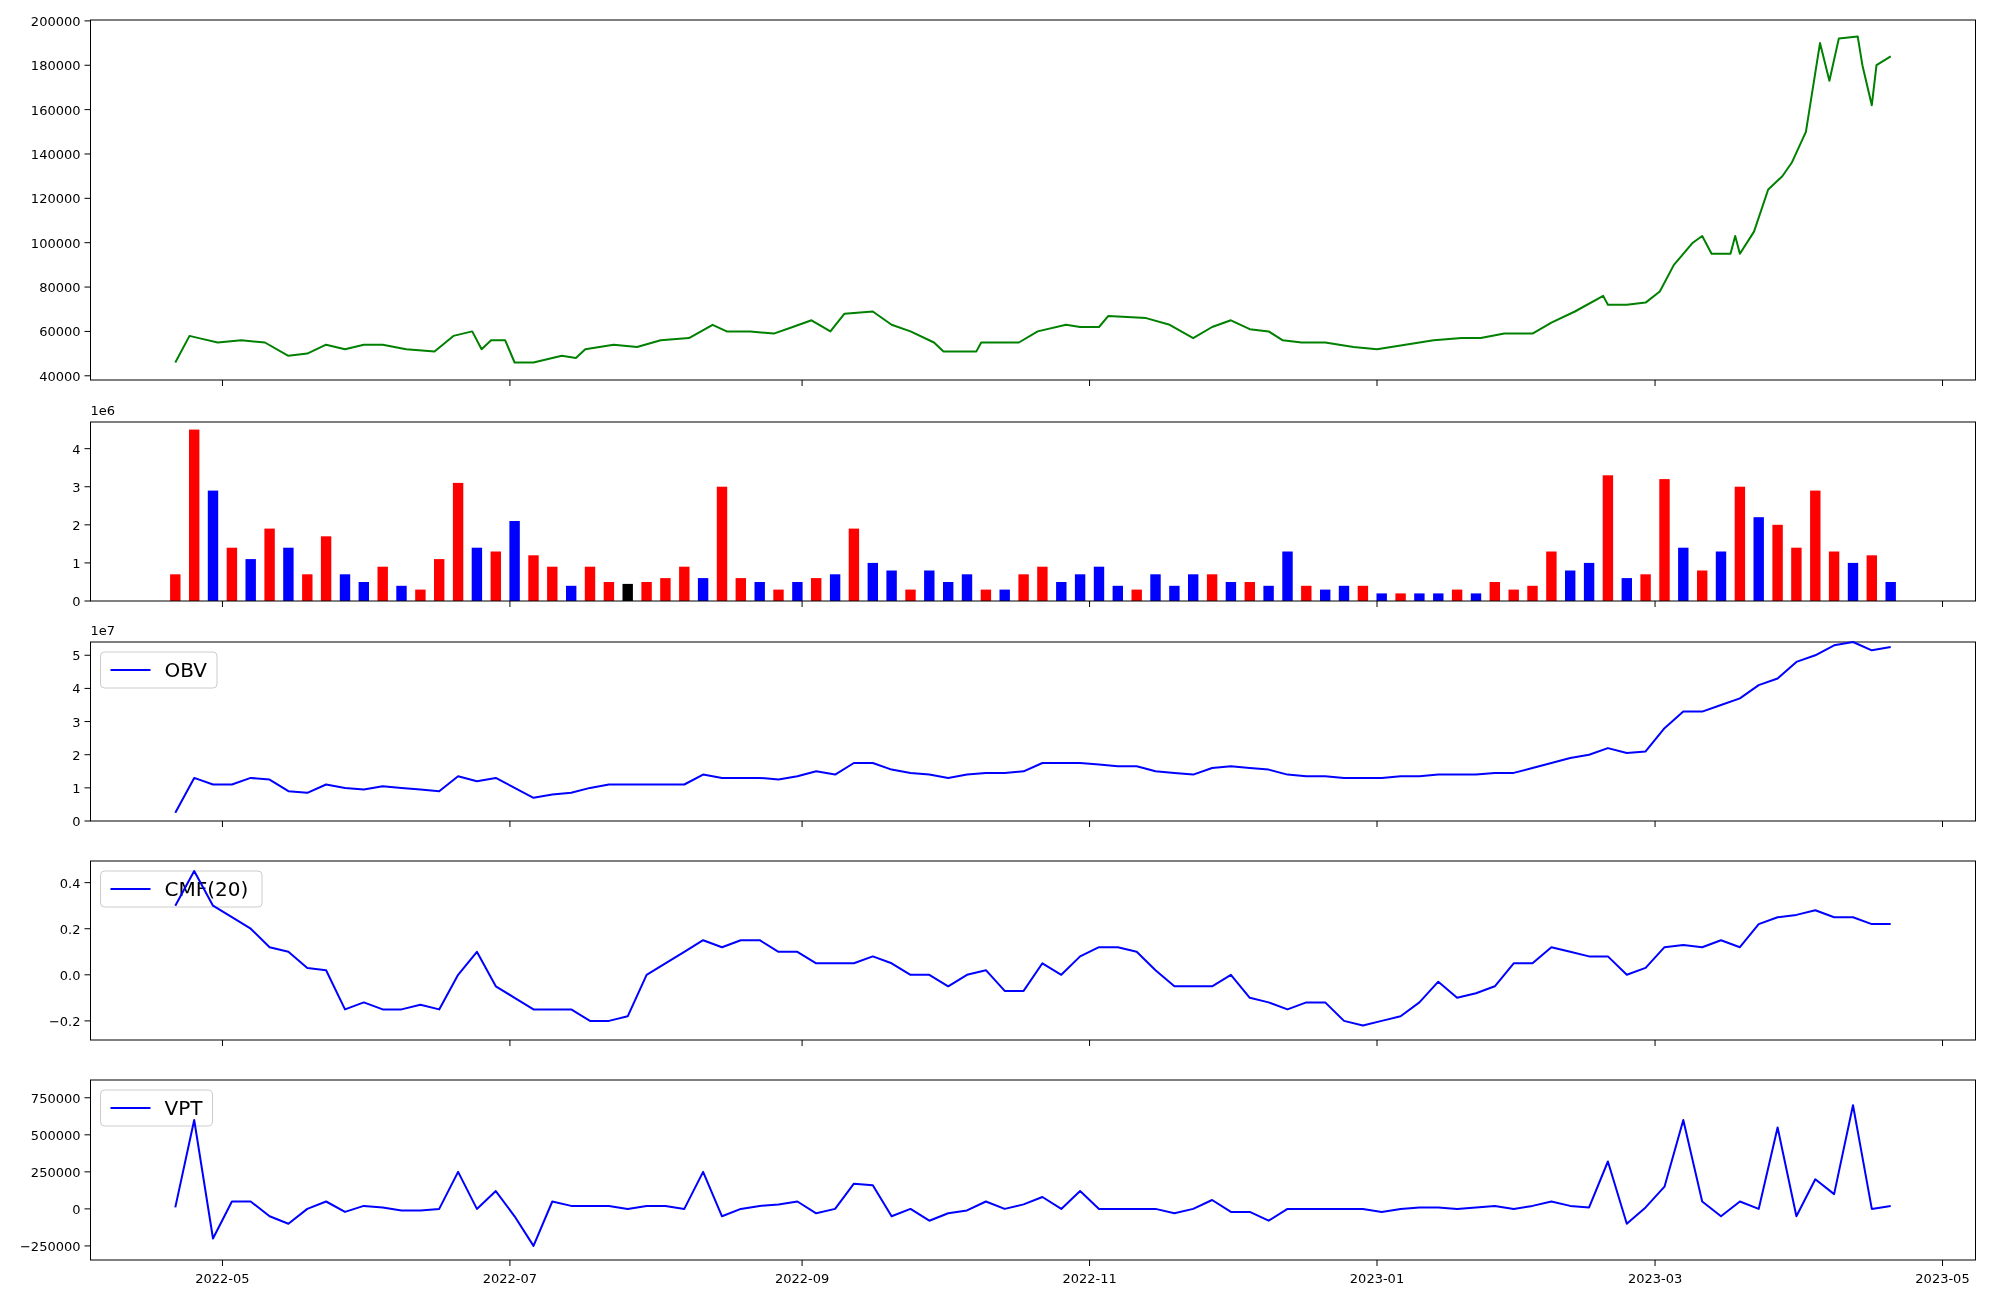 The height and width of the screenshot is (1300, 2000). I want to click on tick-label: 2023-05, so click(1942, 1278).